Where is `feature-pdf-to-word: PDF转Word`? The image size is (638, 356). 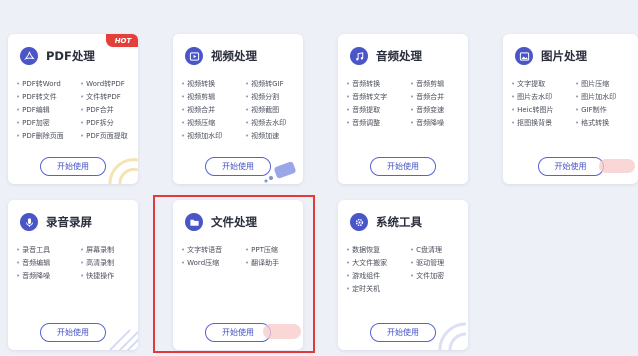
feature-pdf-to-word: PDF转Word is located at coordinates (48, 84).